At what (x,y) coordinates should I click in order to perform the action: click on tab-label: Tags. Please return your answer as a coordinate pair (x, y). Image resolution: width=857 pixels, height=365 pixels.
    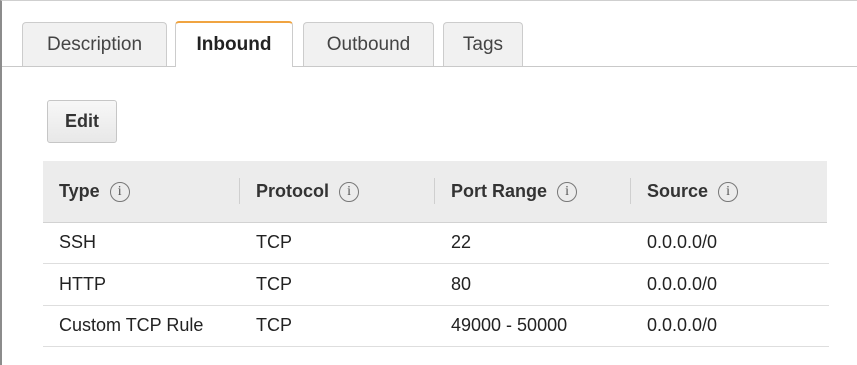
    Looking at the image, I should click on (483, 44).